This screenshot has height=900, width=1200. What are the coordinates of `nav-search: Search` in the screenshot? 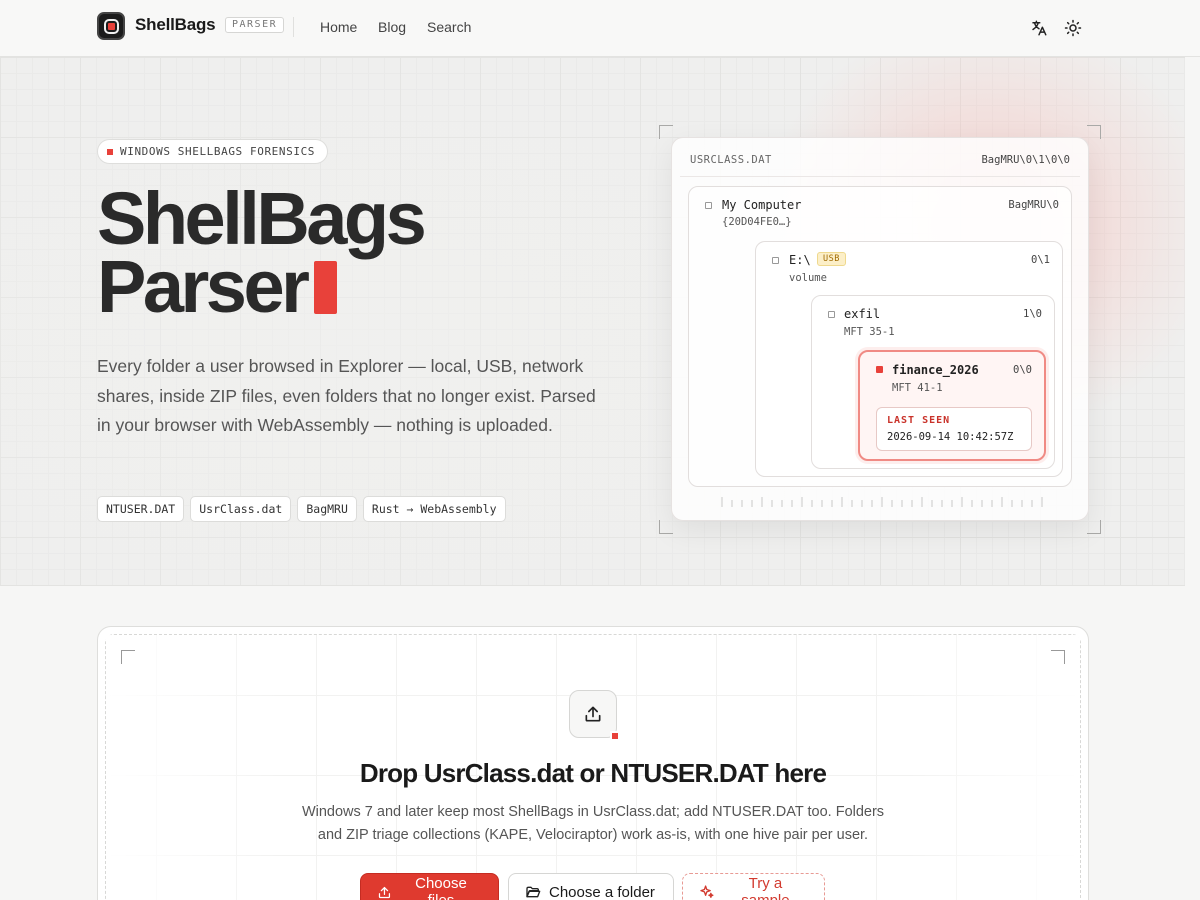 It's located at (449, 27).